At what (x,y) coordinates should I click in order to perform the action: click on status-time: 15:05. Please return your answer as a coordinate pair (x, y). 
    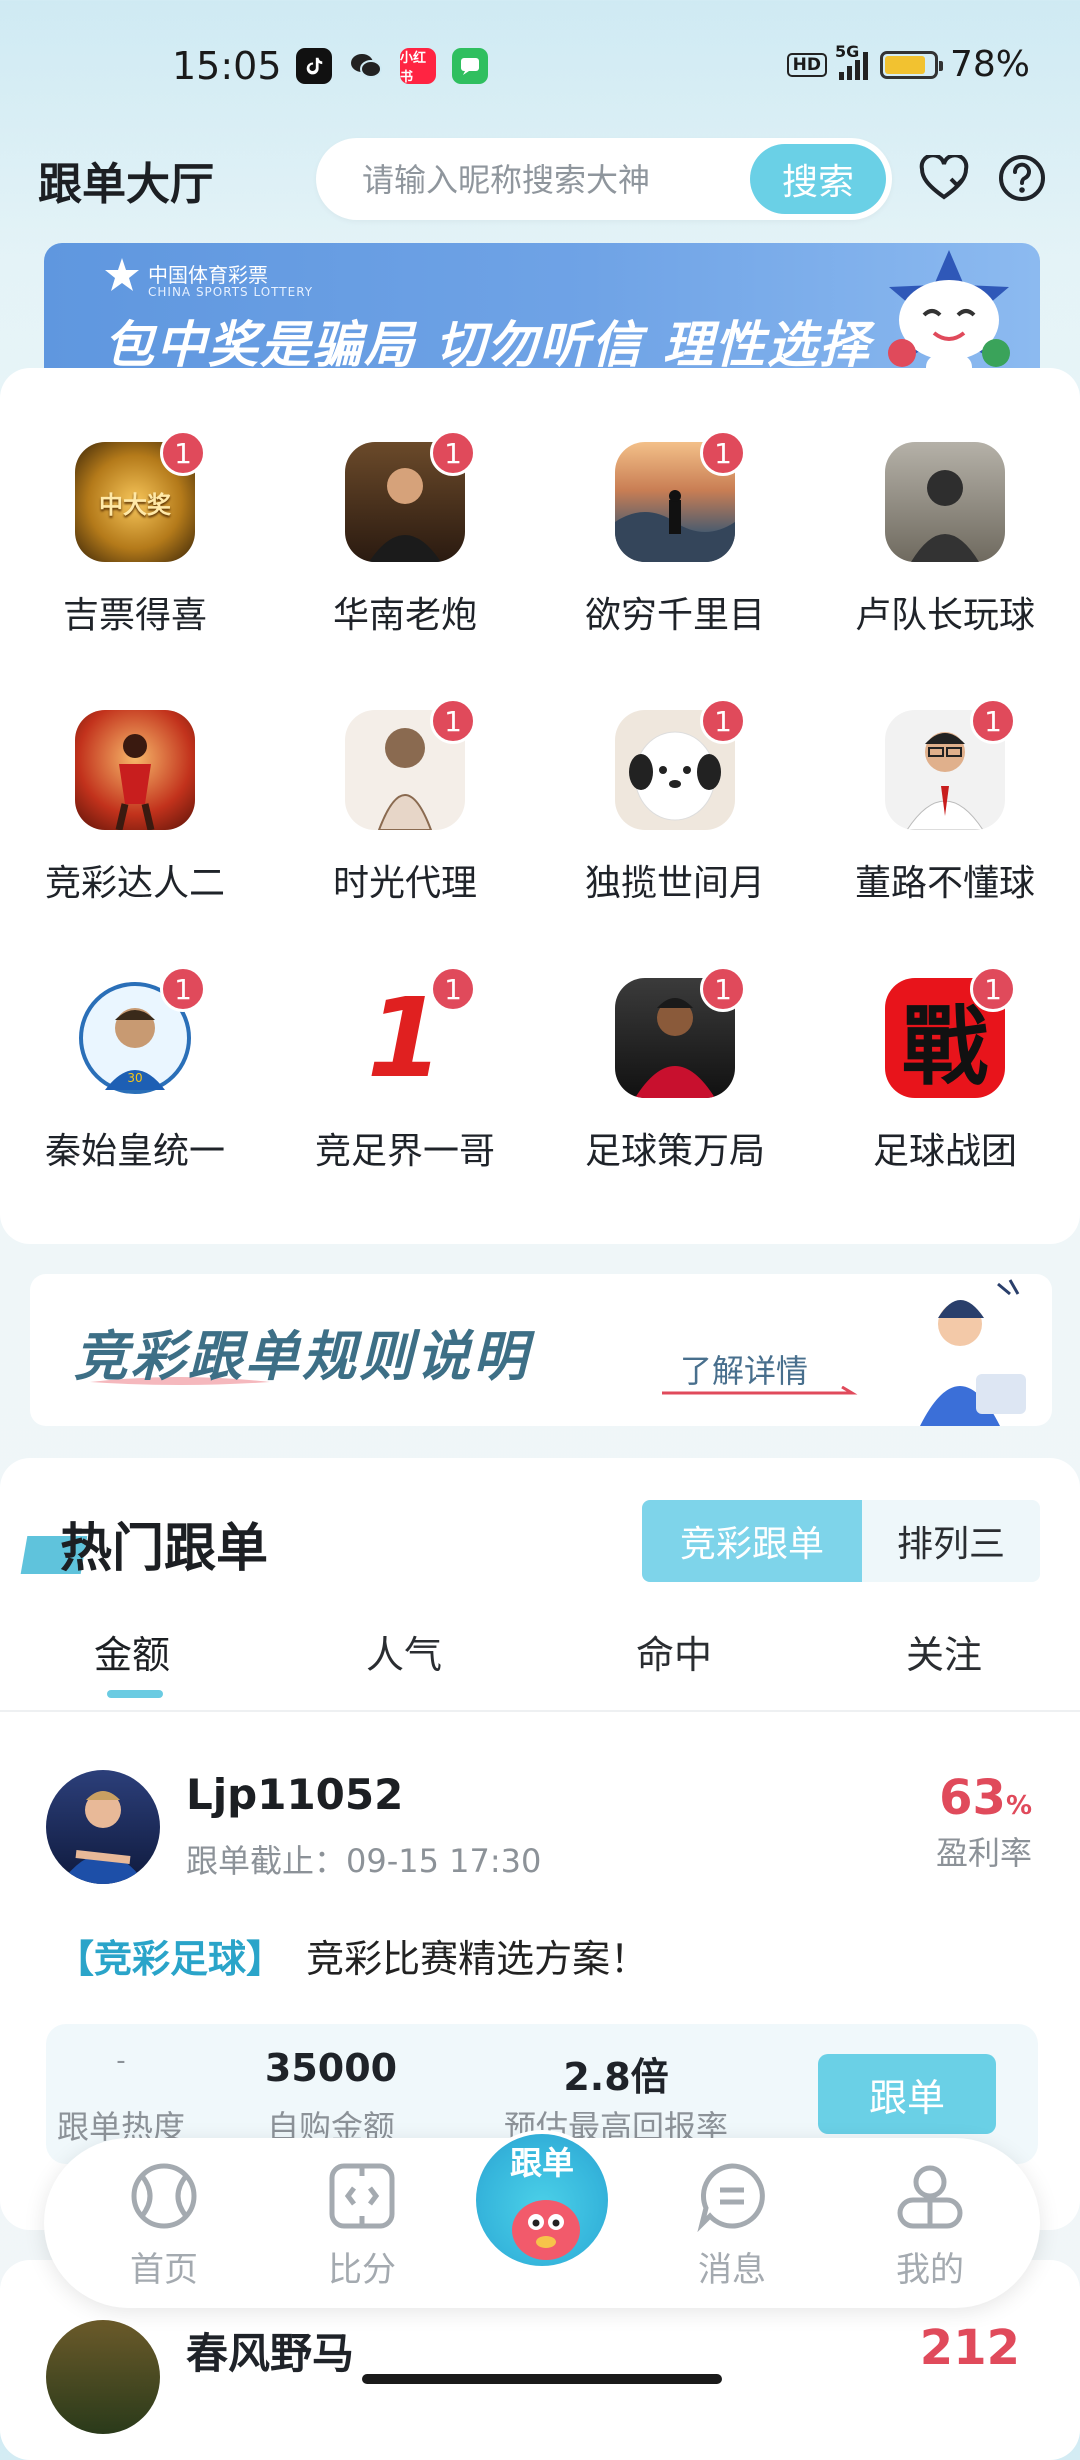
    Looking at the image, I should click on (227, 66).